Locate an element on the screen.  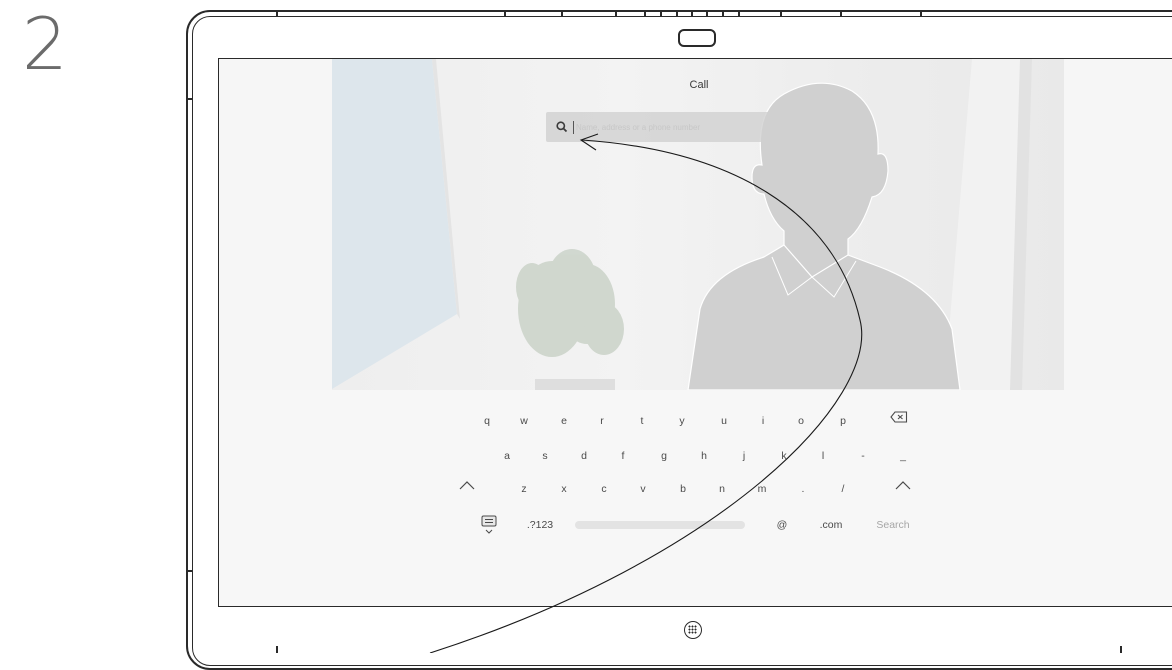
numbers-key: .?123 is located at coordinates (540, 525).